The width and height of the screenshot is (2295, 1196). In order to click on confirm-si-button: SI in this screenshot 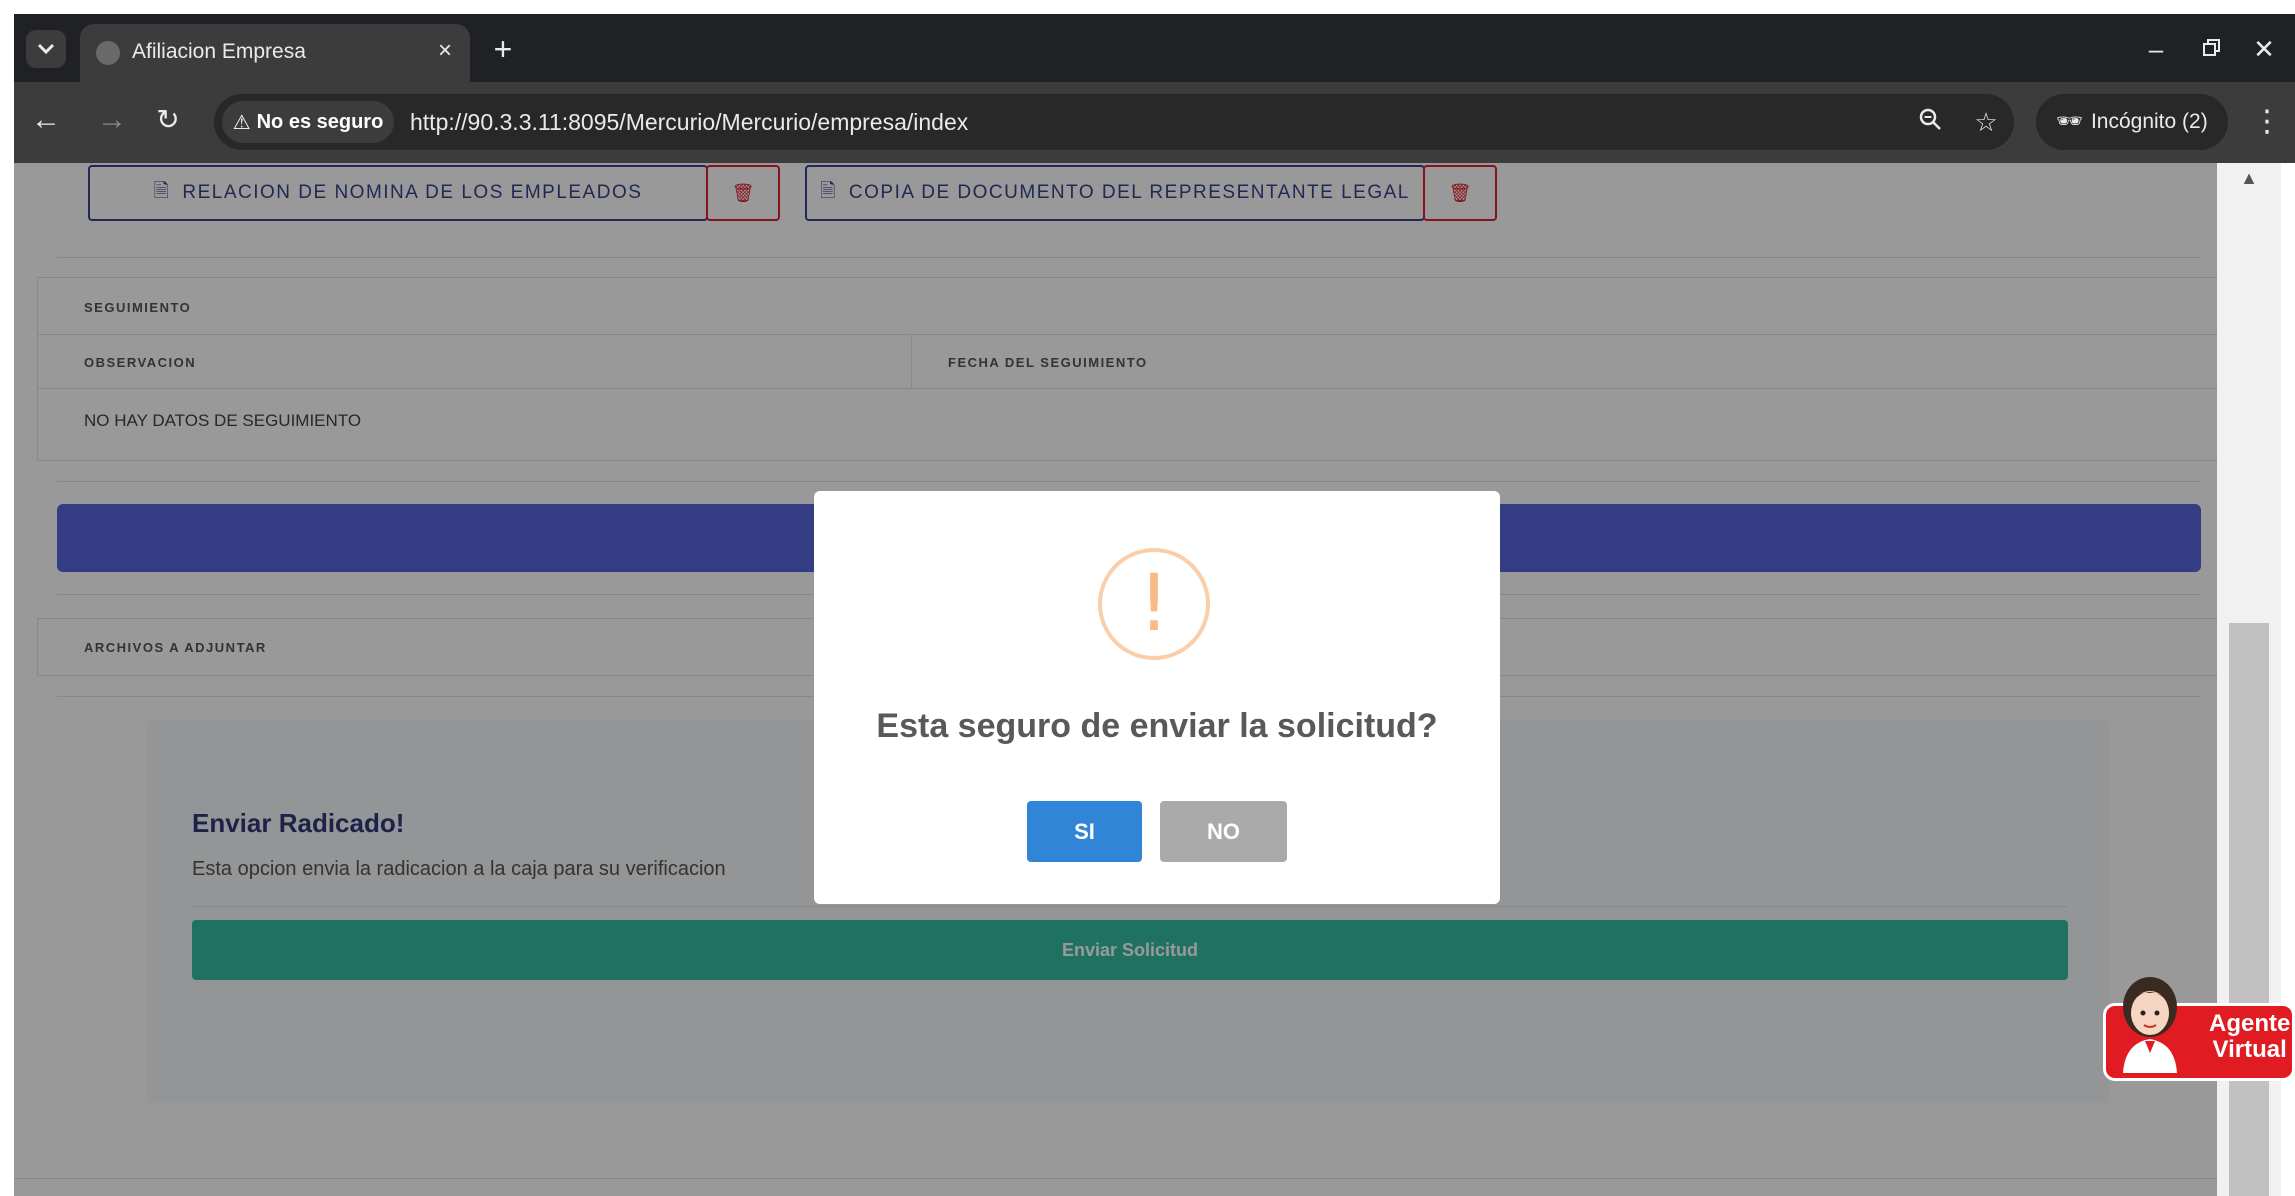, I will do `click(1084, 831)`.